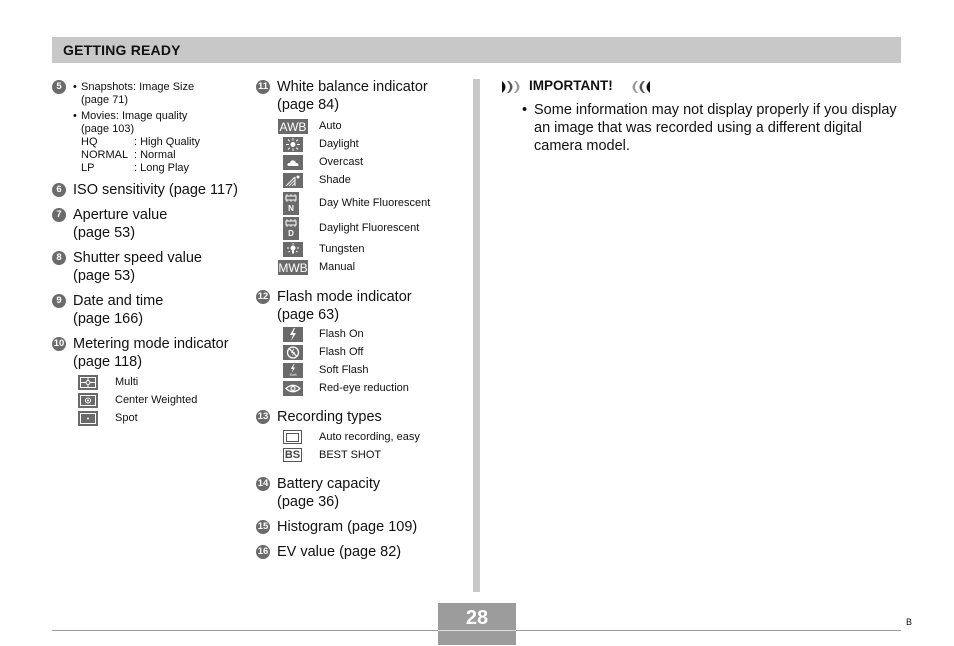  What do you see at coordinates (476, 335) in the screenshot?
I see `column-divider` at bounding box center [476, 335].